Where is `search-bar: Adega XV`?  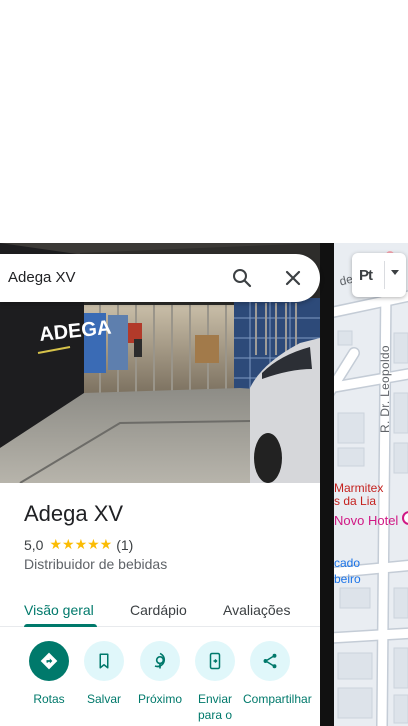
search-bar: Adega XV is located at coordinates (160, 278).